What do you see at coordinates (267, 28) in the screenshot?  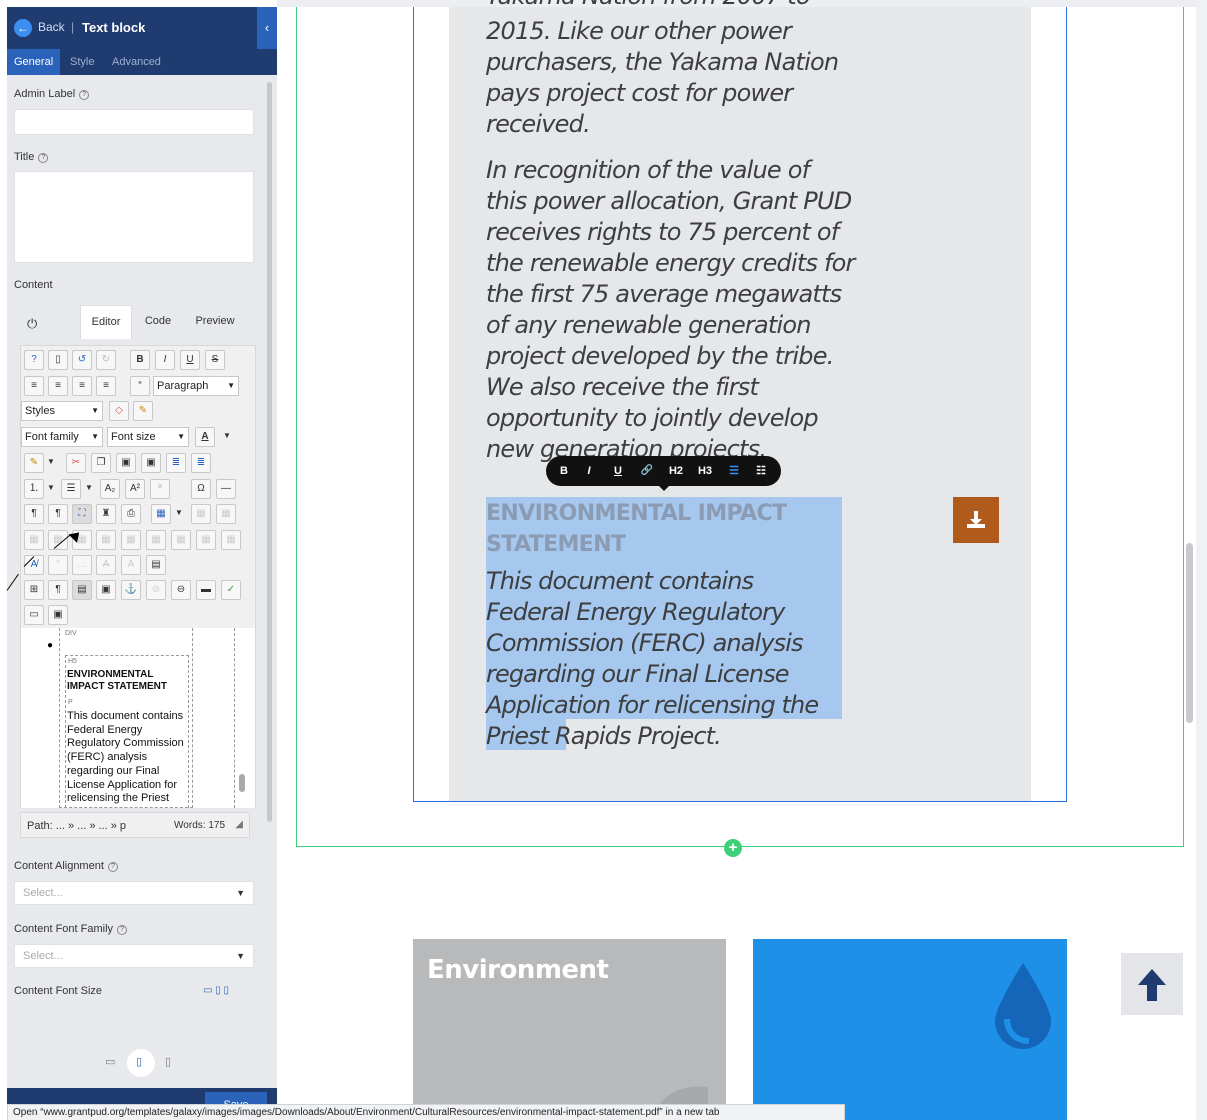 I see `collapse-chevron-icon: ‹` at bounding box center [267, 28].